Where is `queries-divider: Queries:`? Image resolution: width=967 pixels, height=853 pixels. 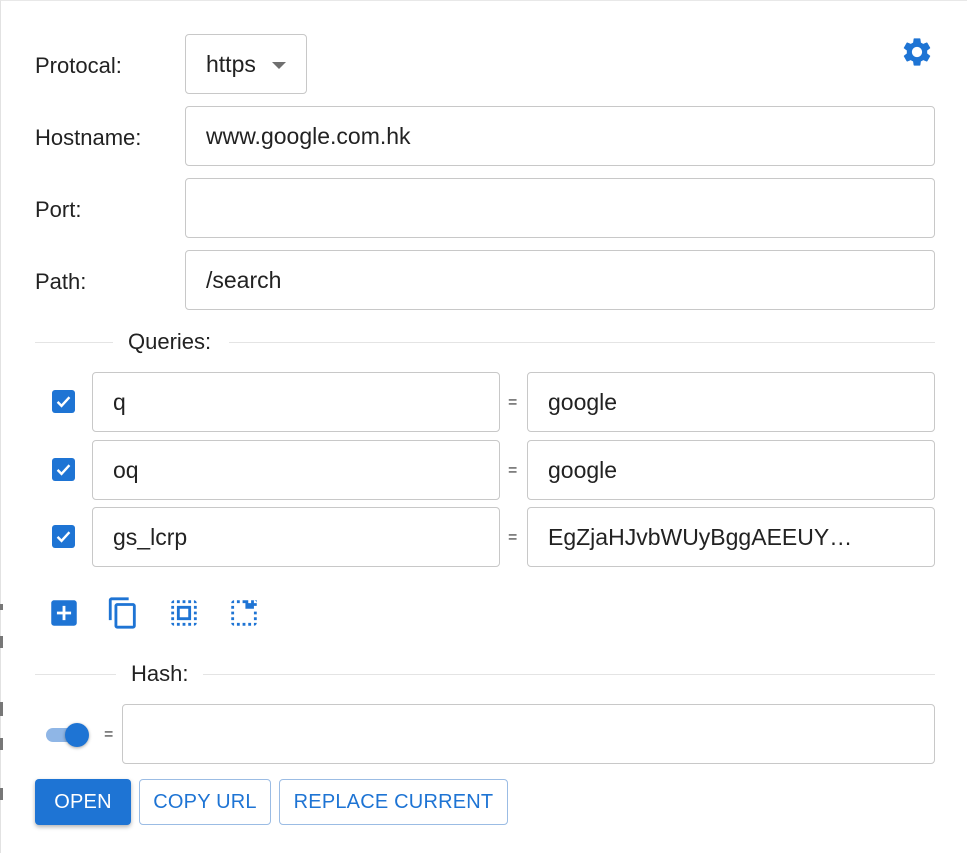 queries-divider: Queries: is located at coordinates (485, 342).